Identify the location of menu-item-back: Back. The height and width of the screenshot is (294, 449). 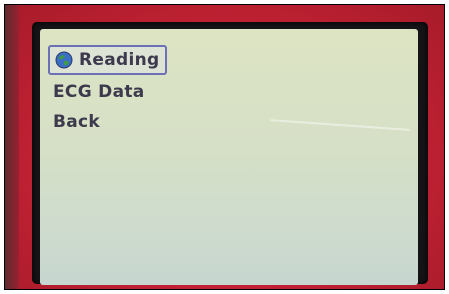
(107, 122).